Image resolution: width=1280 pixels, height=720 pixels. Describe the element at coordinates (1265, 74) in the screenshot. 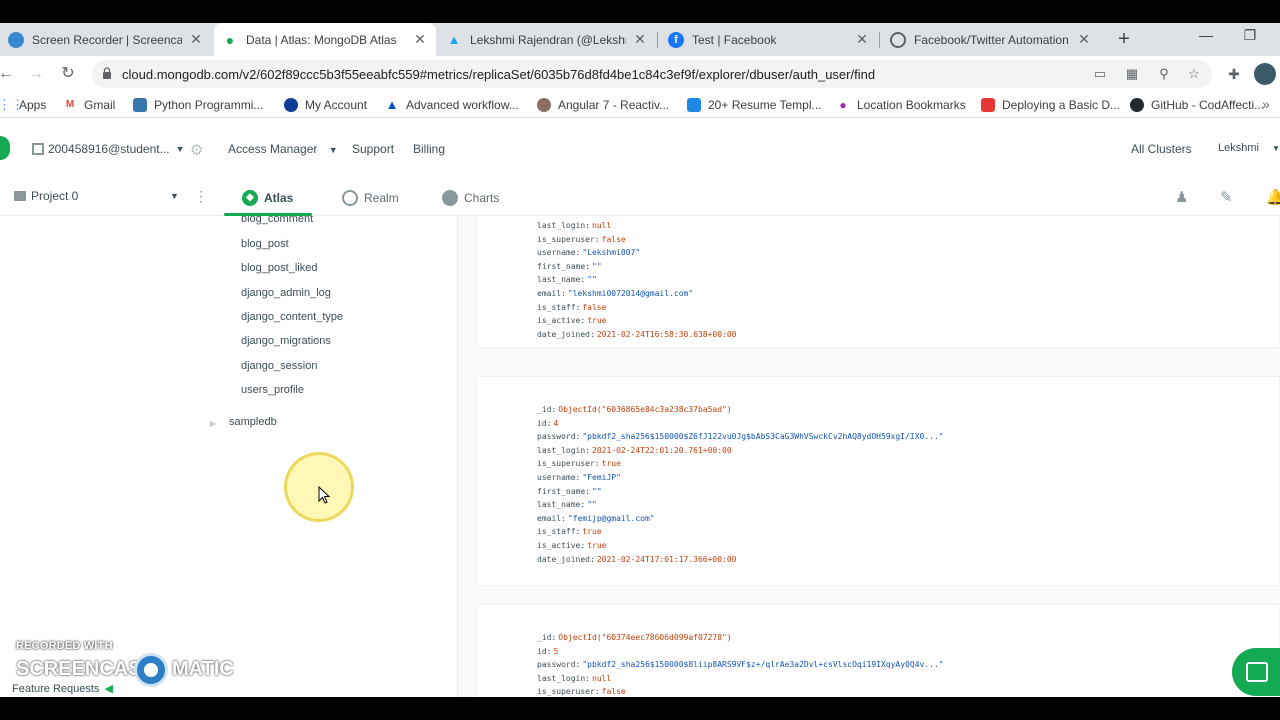

I see `profile-avatar` at that location.